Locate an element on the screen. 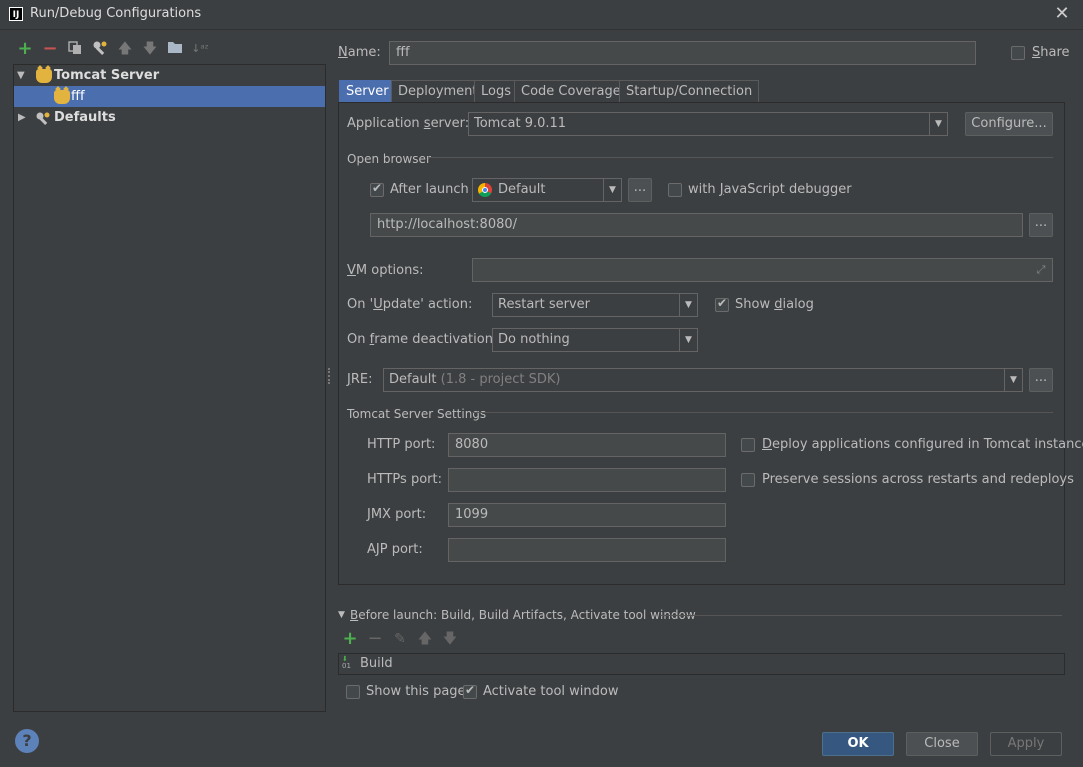  https-port-label: HTTPs port: is located at coordinates (404, 479).